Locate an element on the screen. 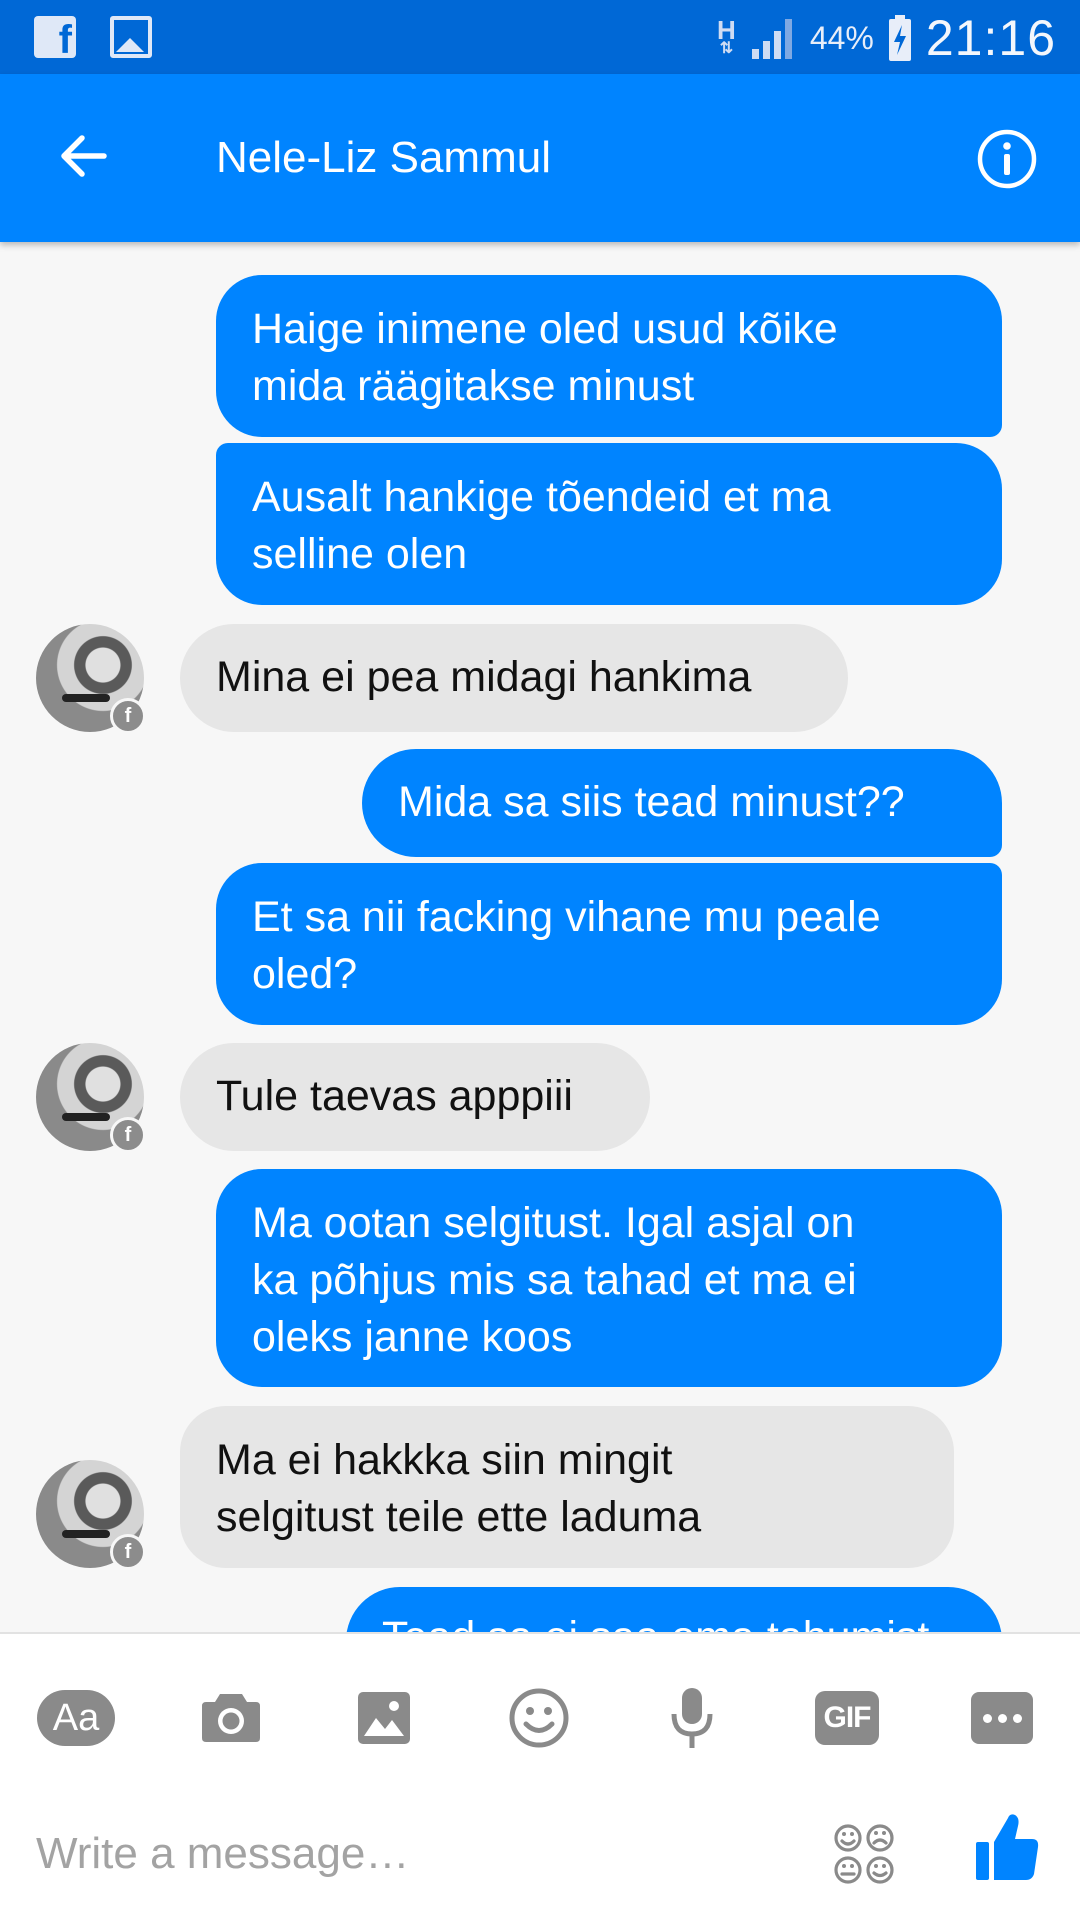  network-type-label: H is located at coordinates (726, 30).